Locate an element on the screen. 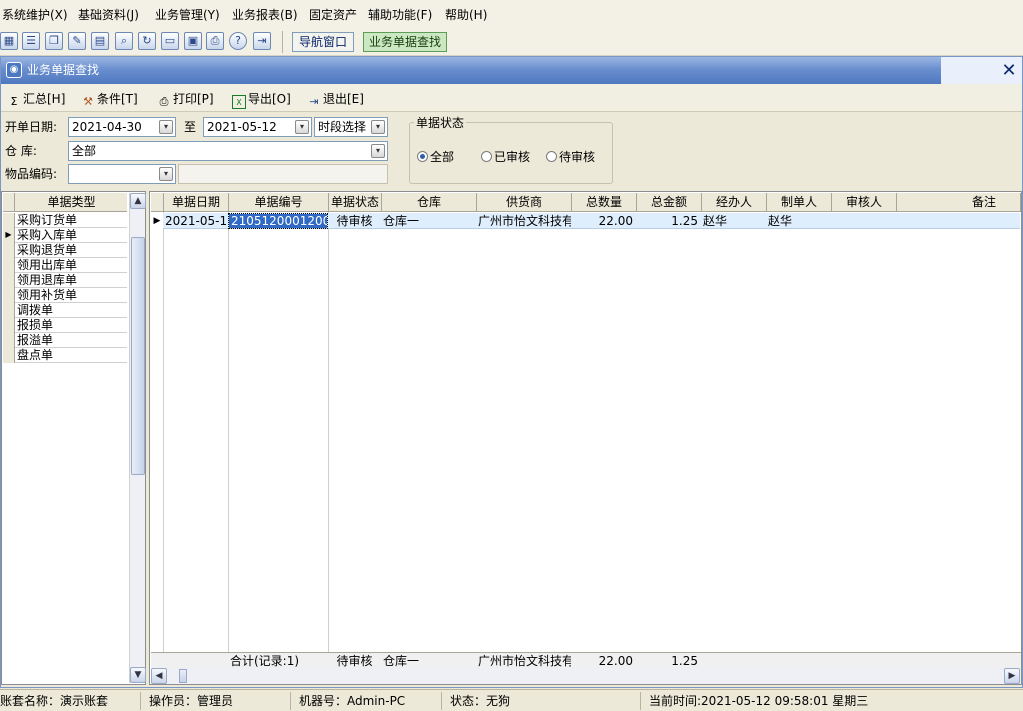 This screenshot has width=1023, height=711. window-icon: ◉ is located at coordinates (14, 70).